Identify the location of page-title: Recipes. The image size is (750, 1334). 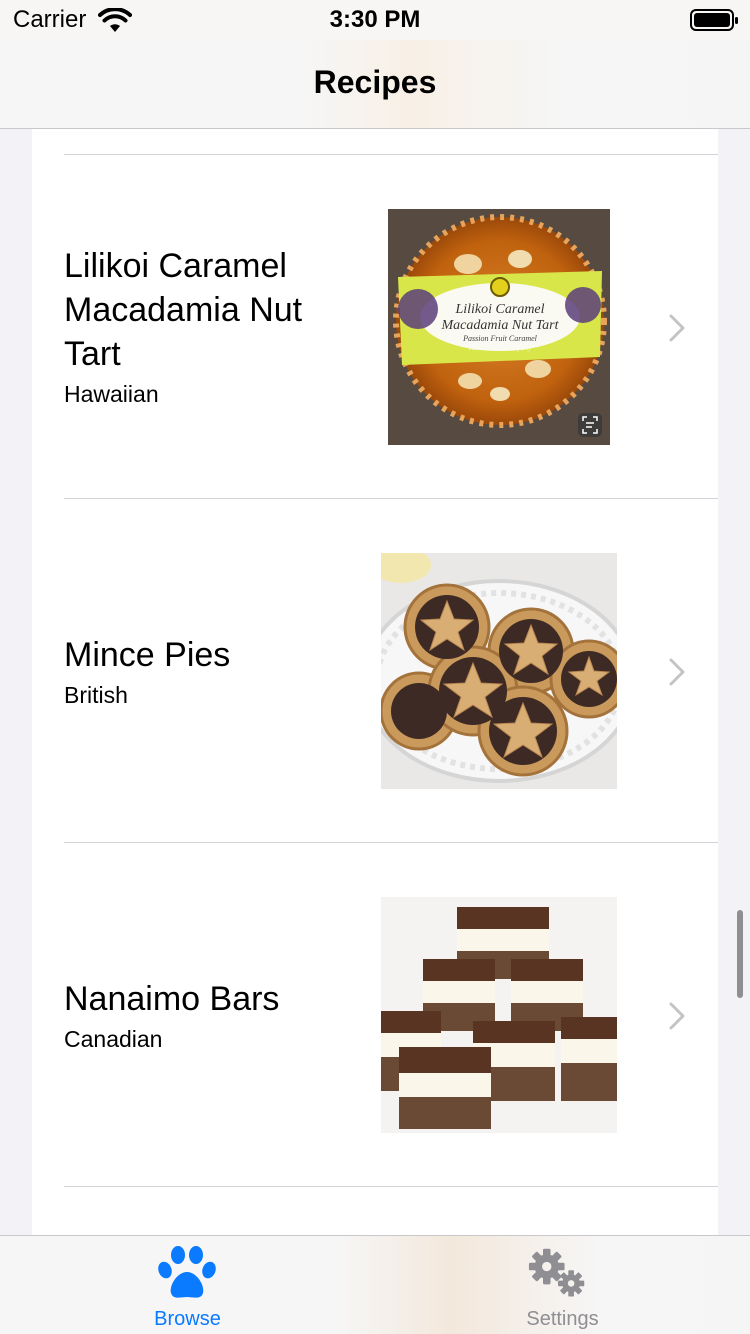
(375, 82).